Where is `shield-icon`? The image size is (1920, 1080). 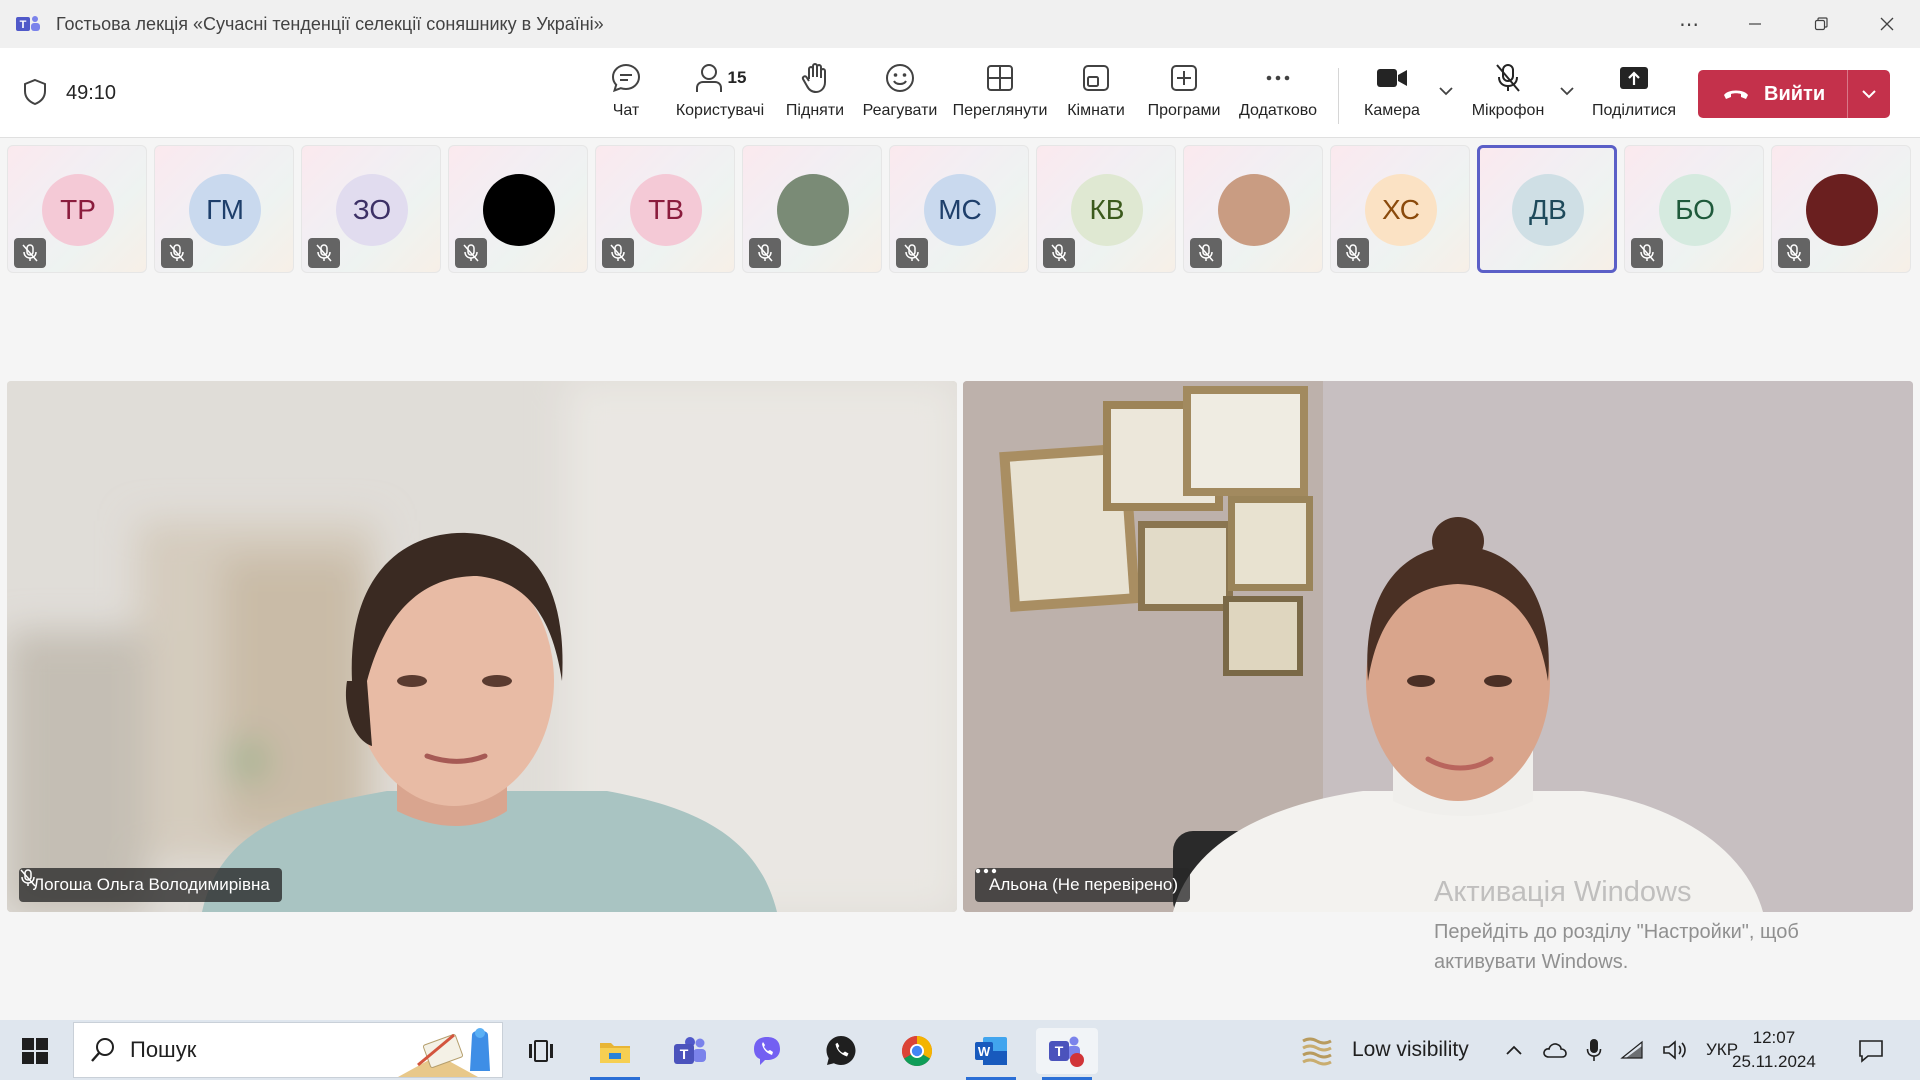
shield-icon is located at coordinates (35, 92).